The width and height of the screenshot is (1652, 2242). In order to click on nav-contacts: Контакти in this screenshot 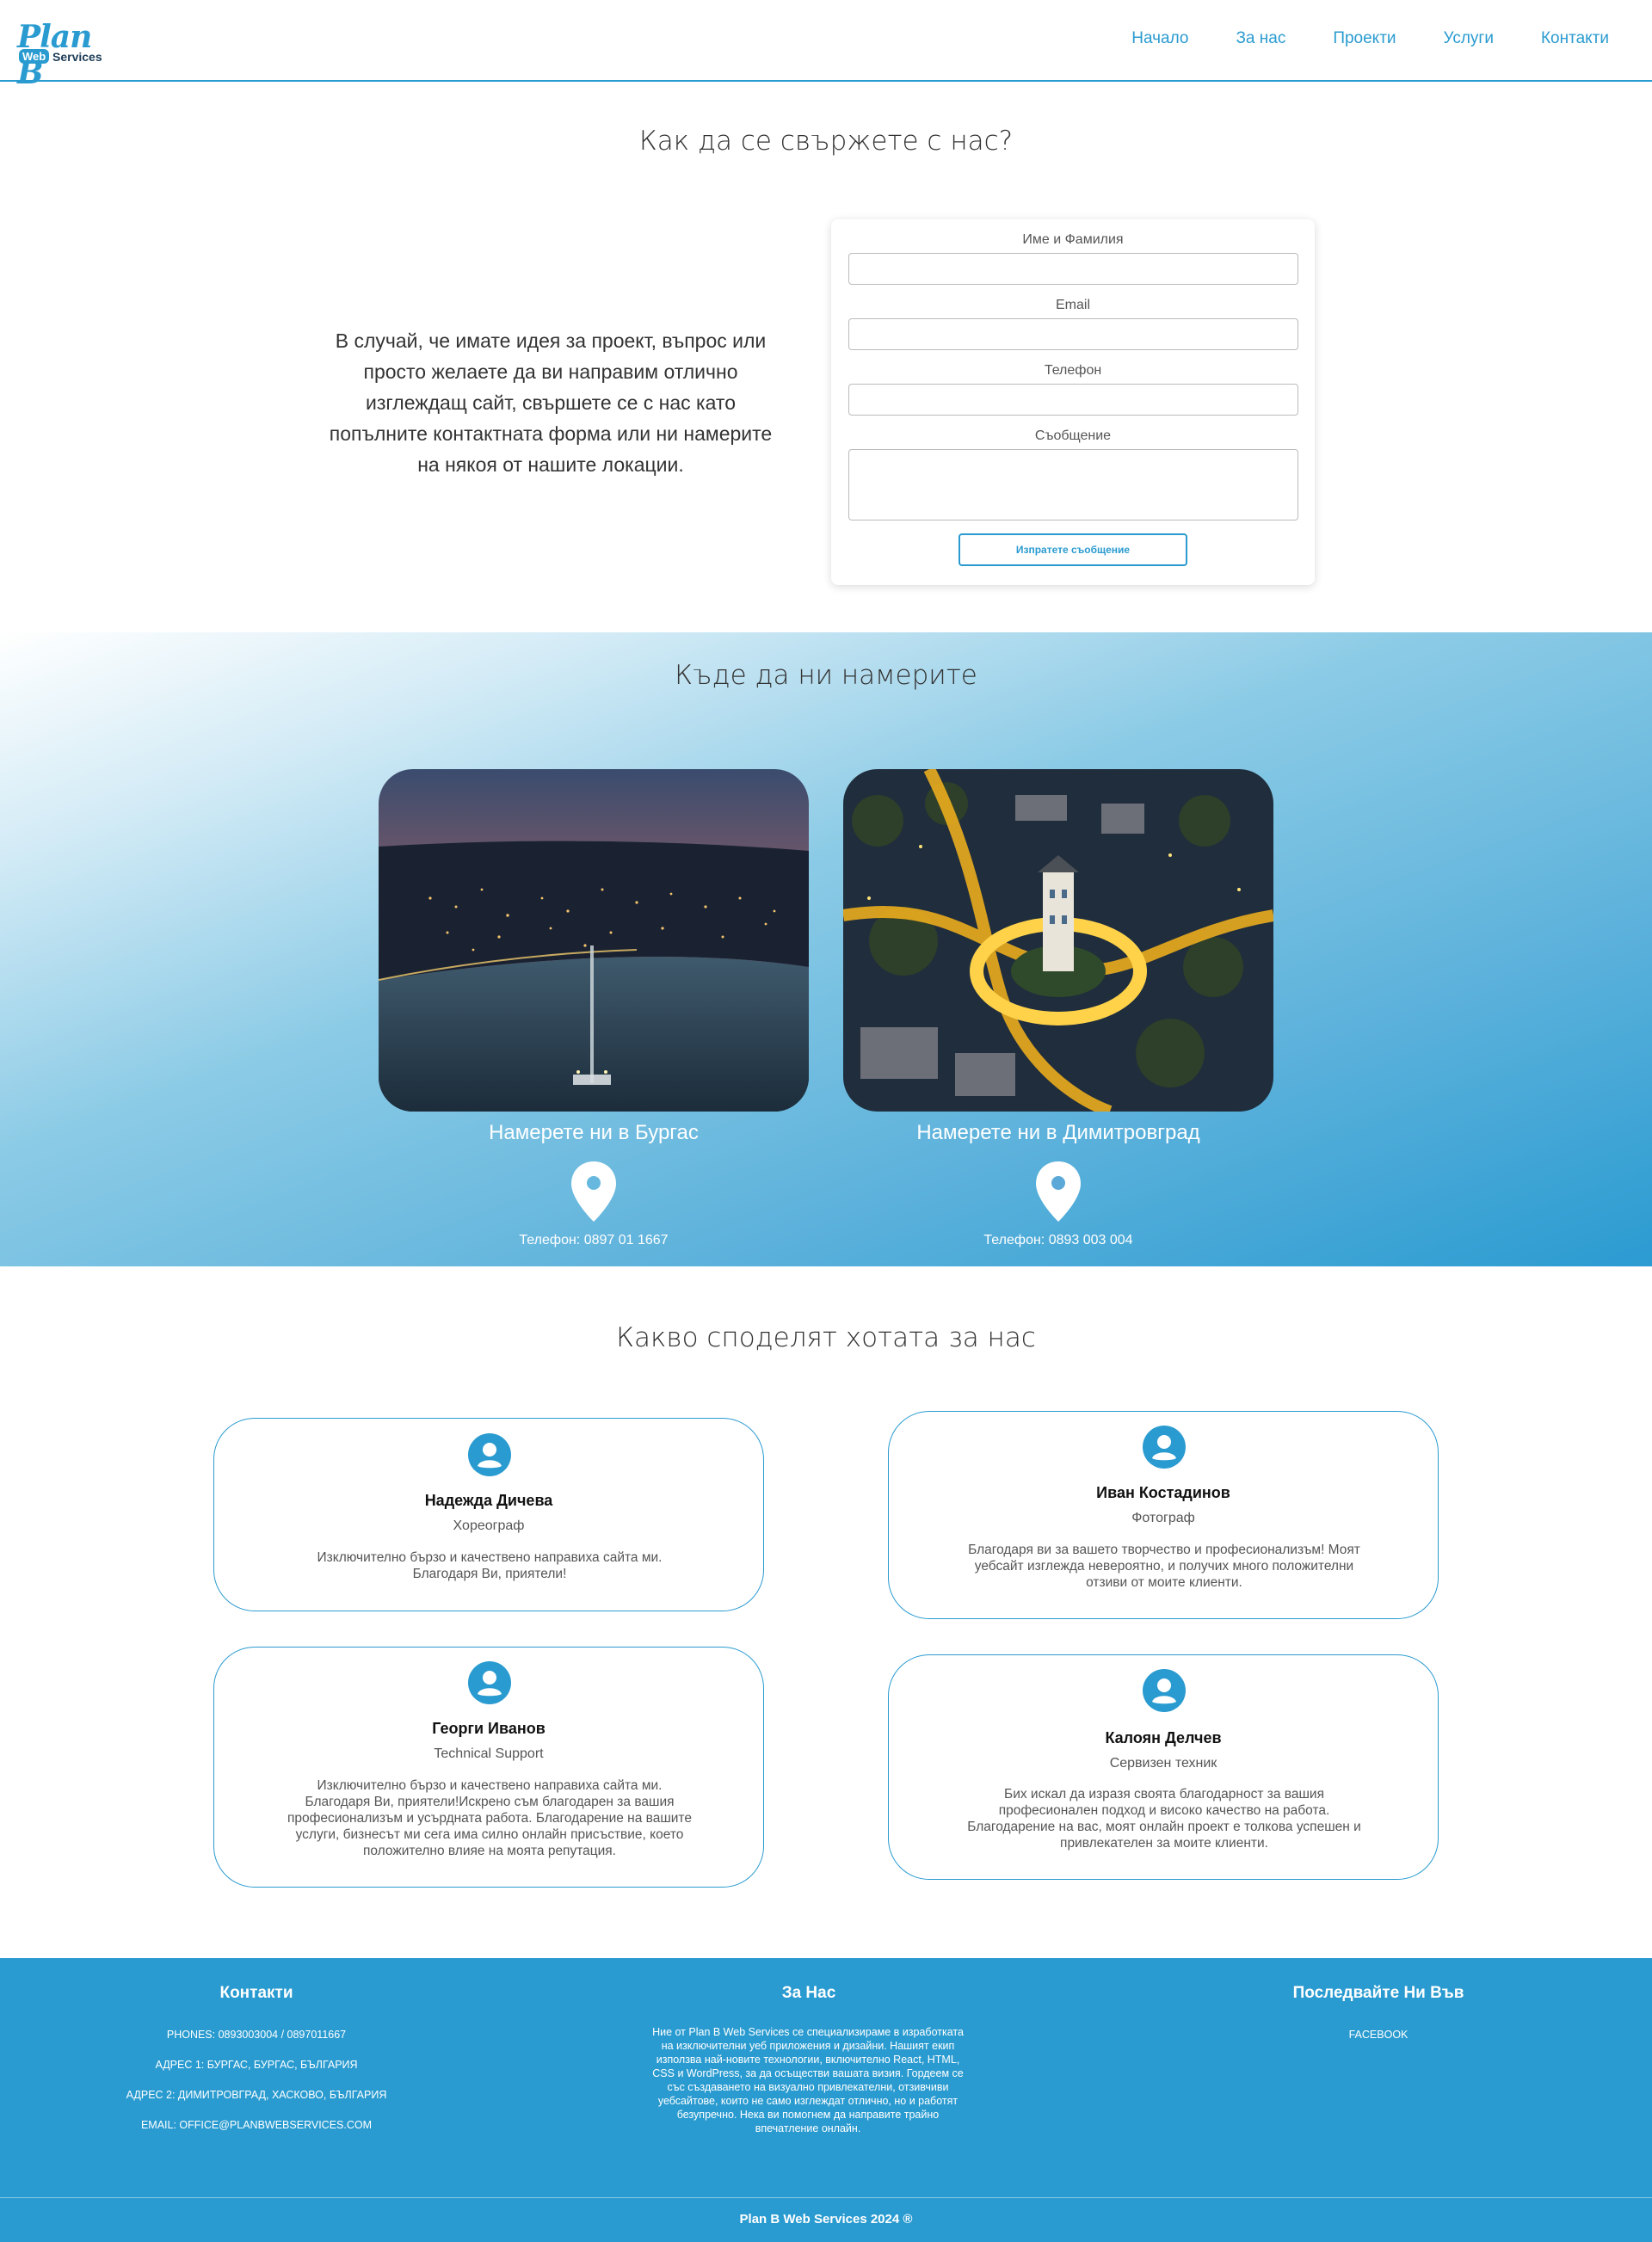, I will do `click(1575, 38)`.